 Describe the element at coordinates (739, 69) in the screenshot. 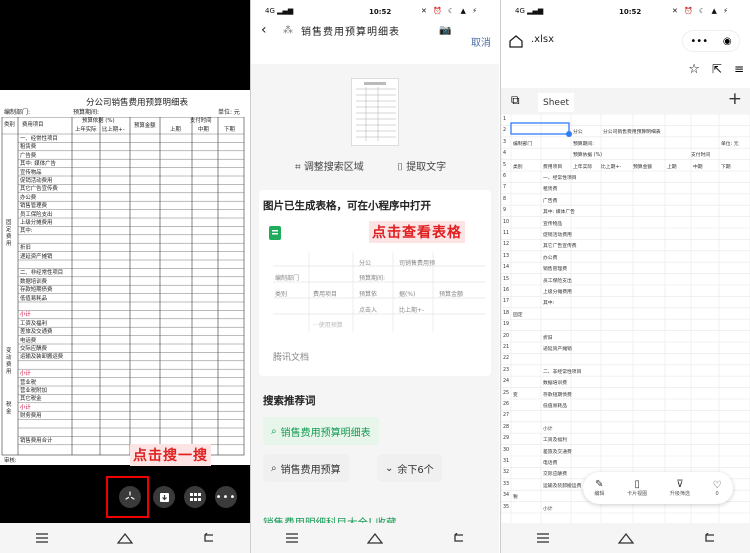

I see `menu-icon: ≡` at that location.